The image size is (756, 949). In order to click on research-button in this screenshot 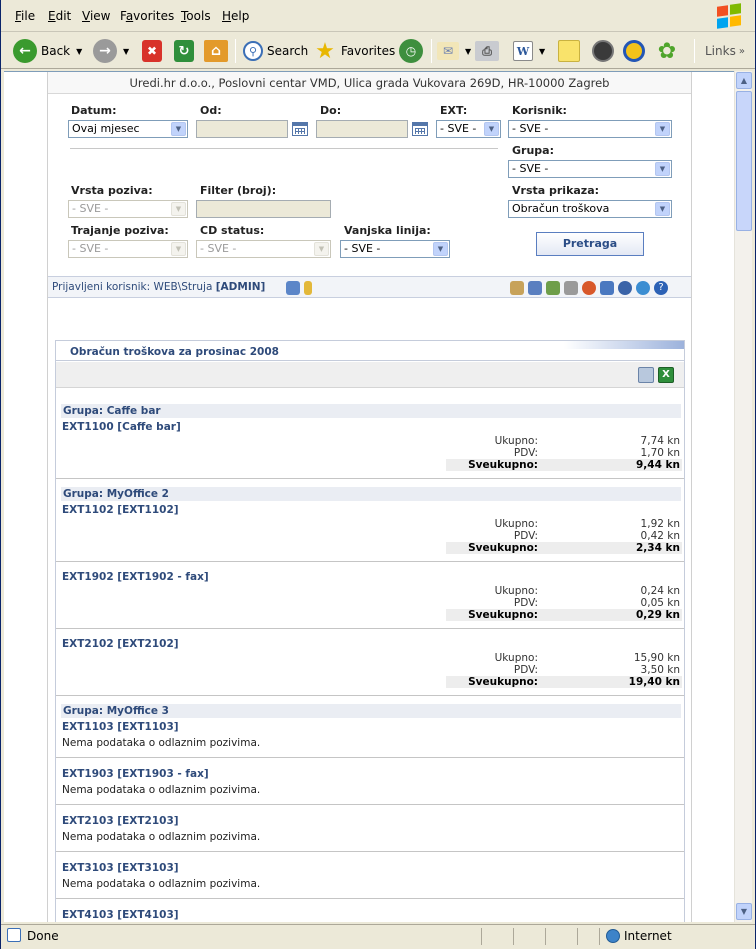, I will do `click(634, 51)`.